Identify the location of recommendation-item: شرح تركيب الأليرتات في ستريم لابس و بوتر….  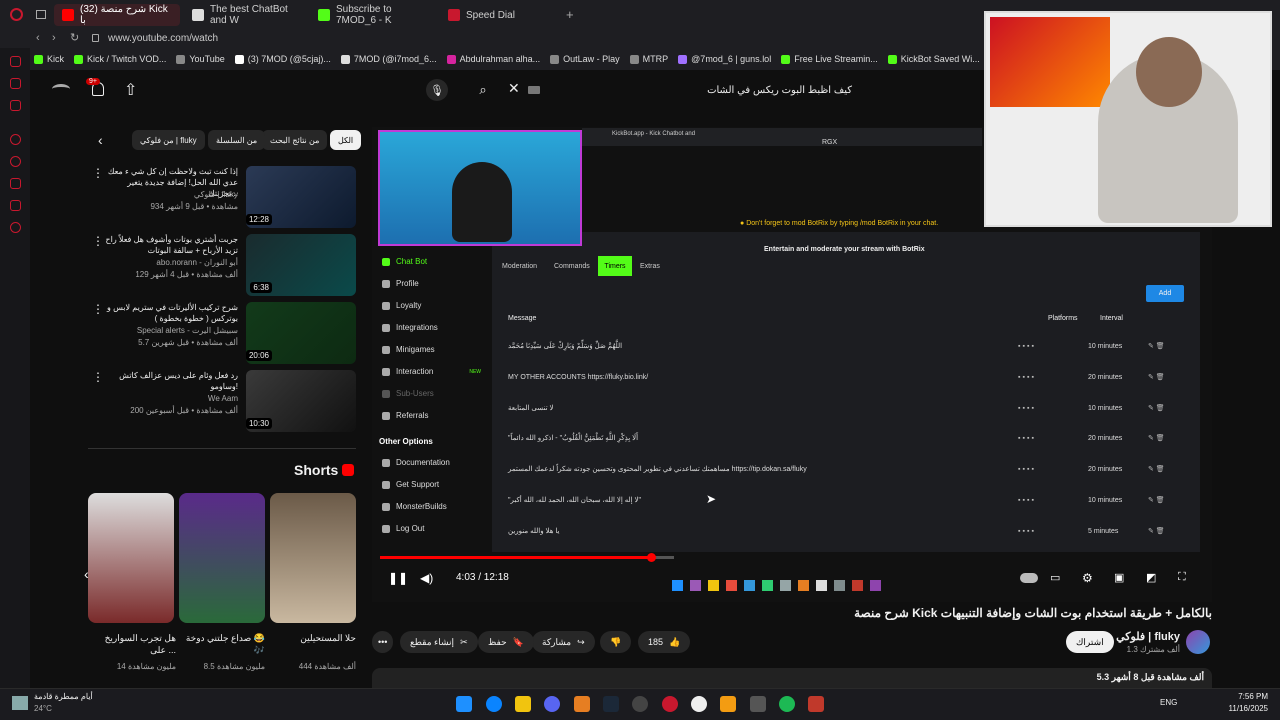
(224, 333).